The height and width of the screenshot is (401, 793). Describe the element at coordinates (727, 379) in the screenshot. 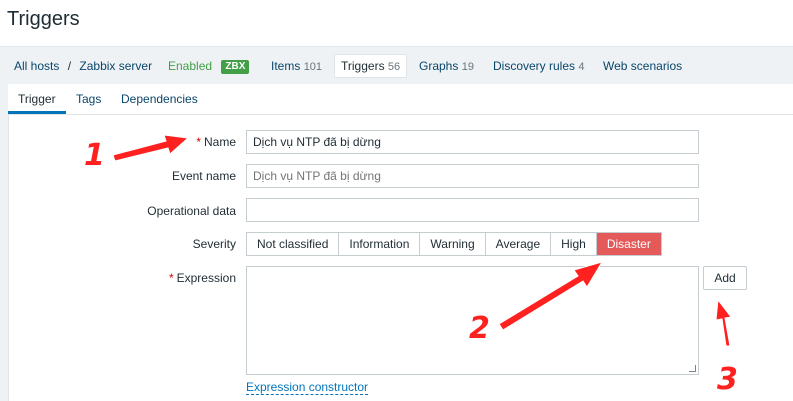

I see `annotation-marker-3: 3` at that location.